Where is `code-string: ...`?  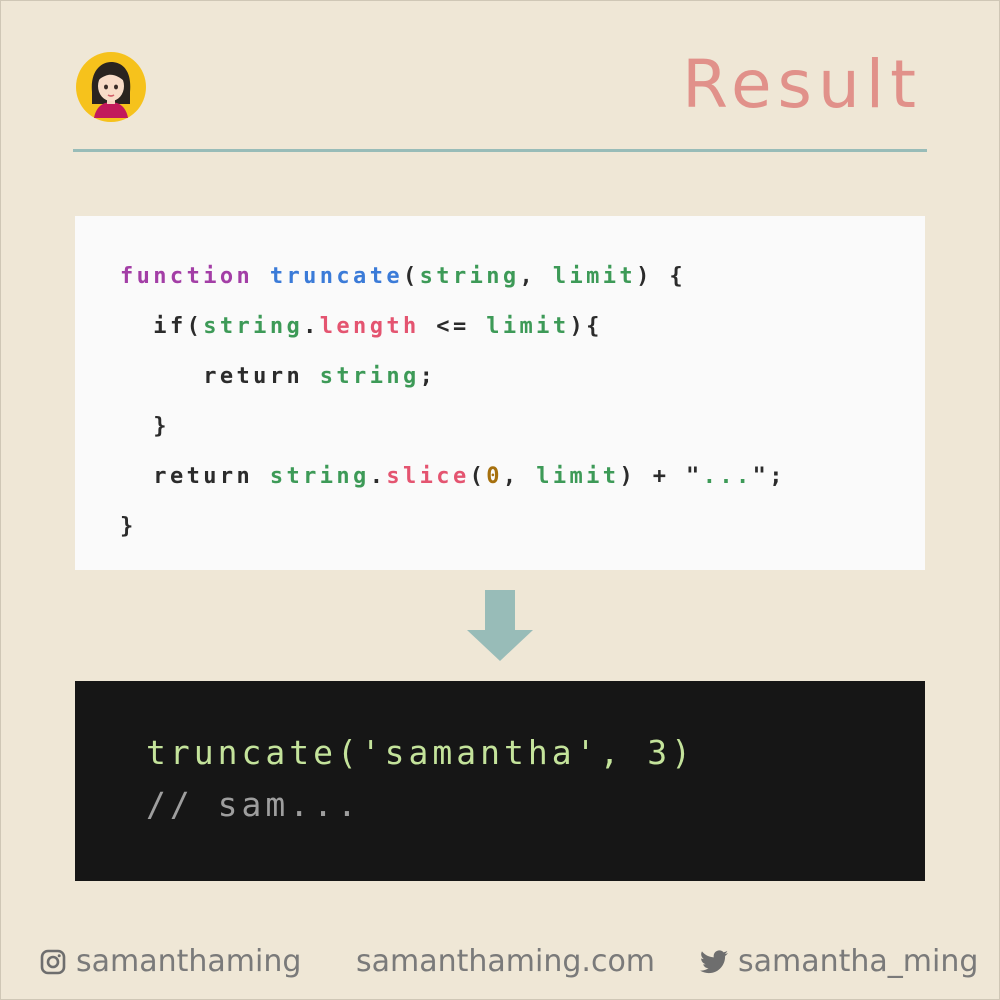 code-string: ... is located at coordinates (727, 476).